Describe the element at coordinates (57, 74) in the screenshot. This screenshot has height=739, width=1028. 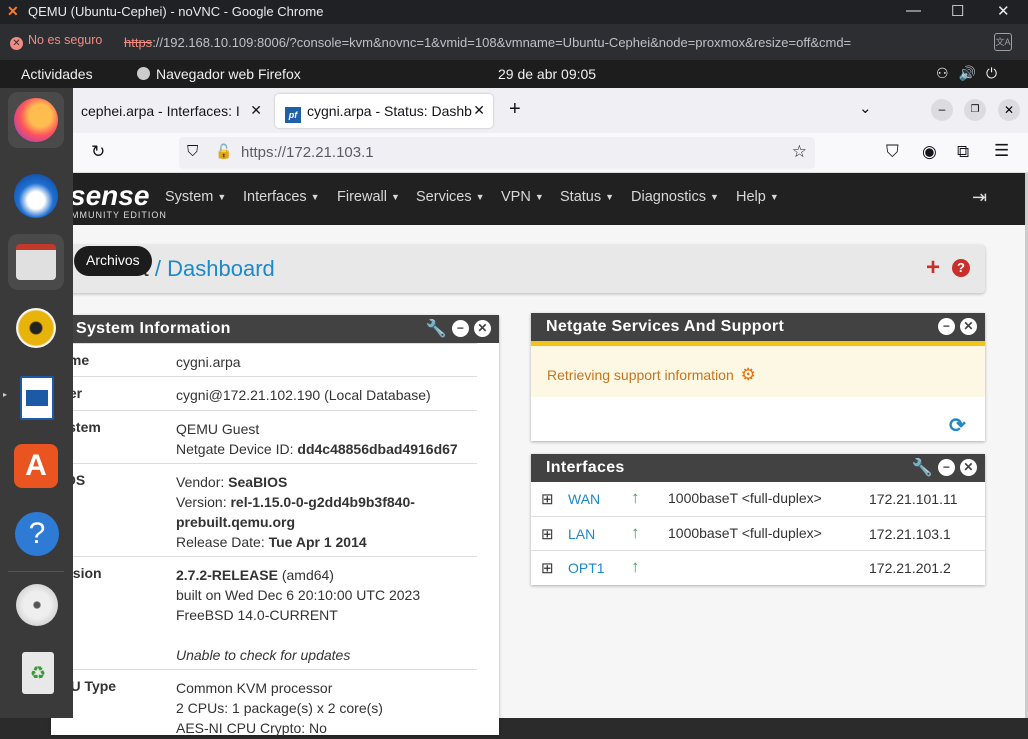
I see `activities-button: Actividades` at that location.